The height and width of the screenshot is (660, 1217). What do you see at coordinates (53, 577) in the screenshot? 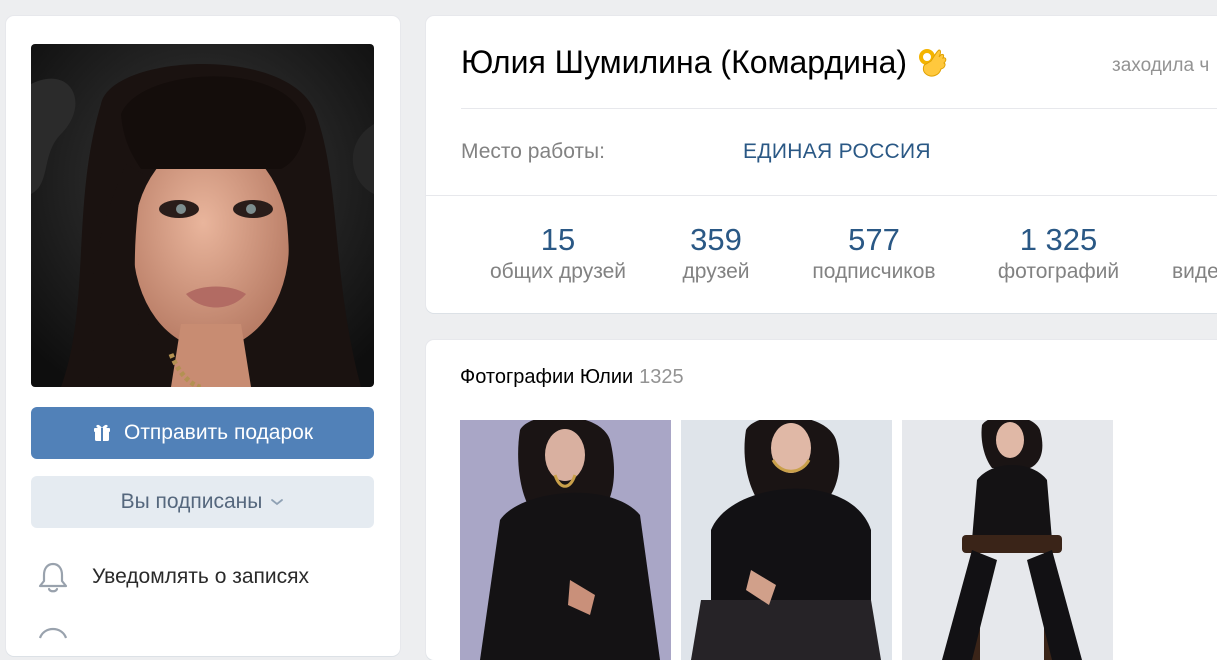
I see `bell-icon` at bounding box center [53, 577].